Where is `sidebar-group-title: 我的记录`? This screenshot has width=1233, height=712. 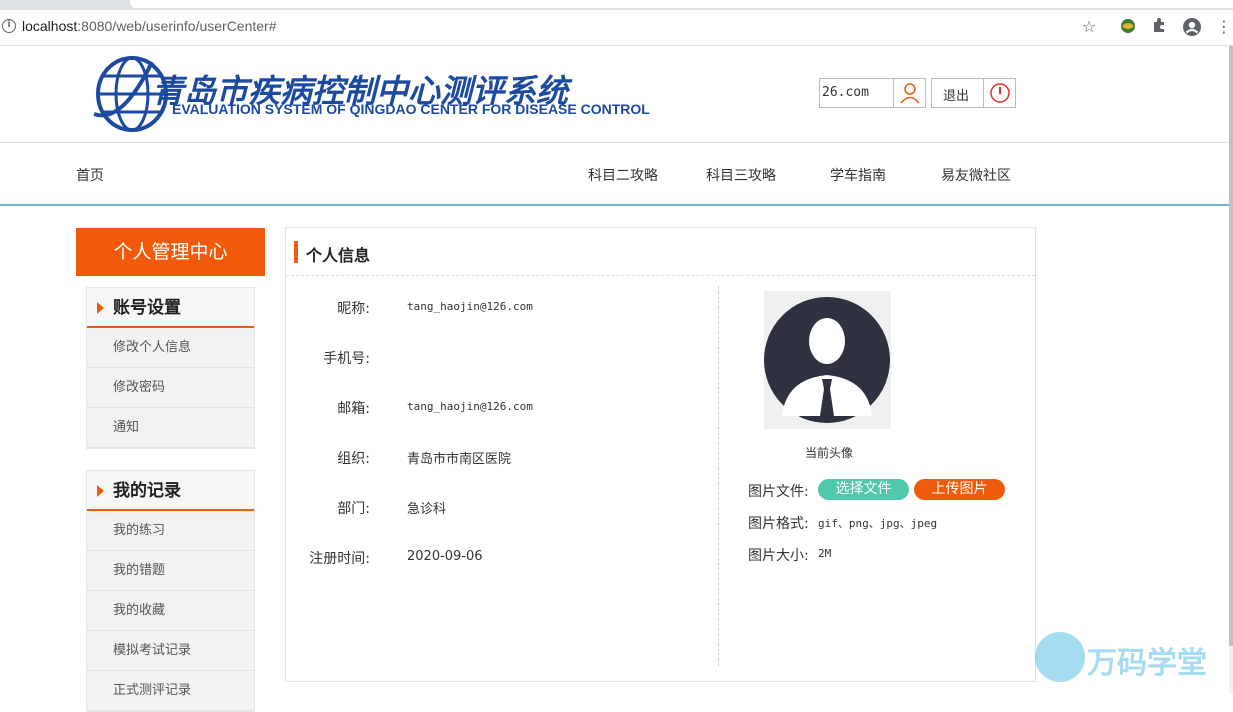
sidebar-group-title: 我的记录 is located at coordinates (170, 491).